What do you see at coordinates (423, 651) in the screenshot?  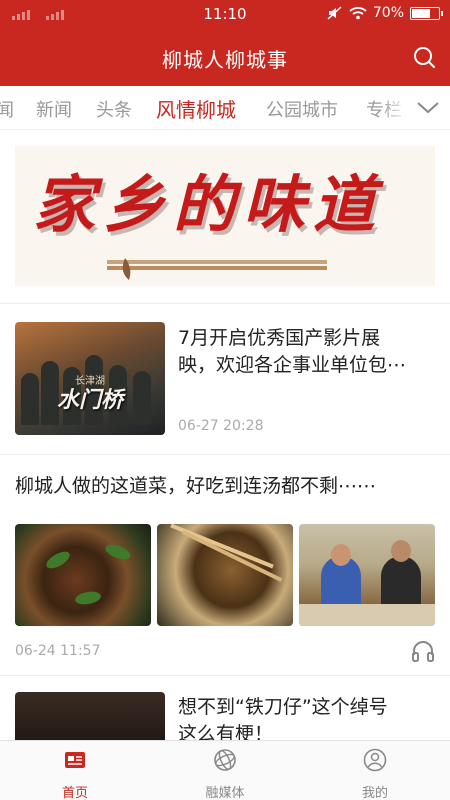 I see `headphones-icon` at bounding box center [423, 651].